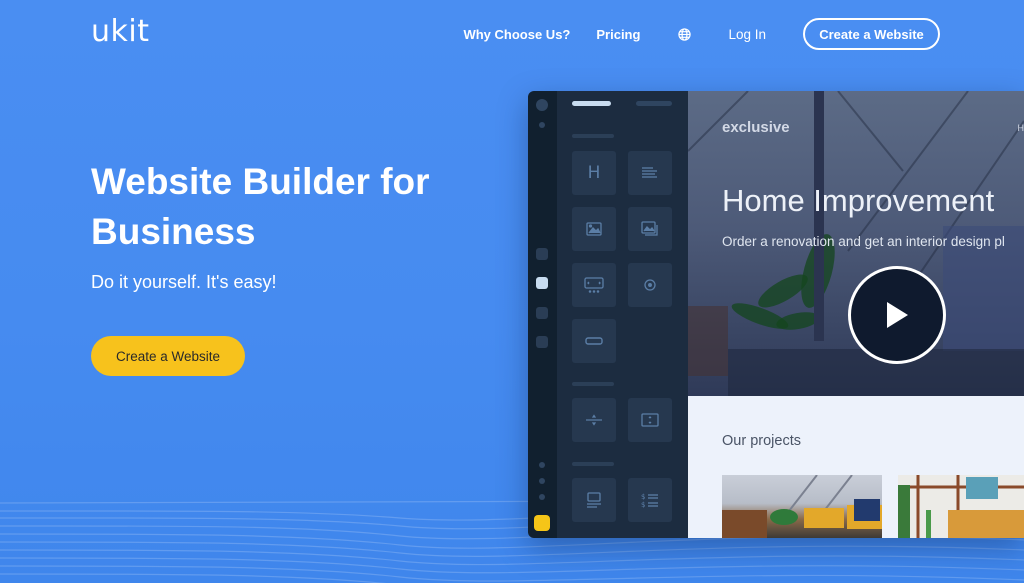 This screenshot has height=583, width=1024. Describe the element at coordinates (594, 420) in the screenshot. I see `divider-icon` at that location.